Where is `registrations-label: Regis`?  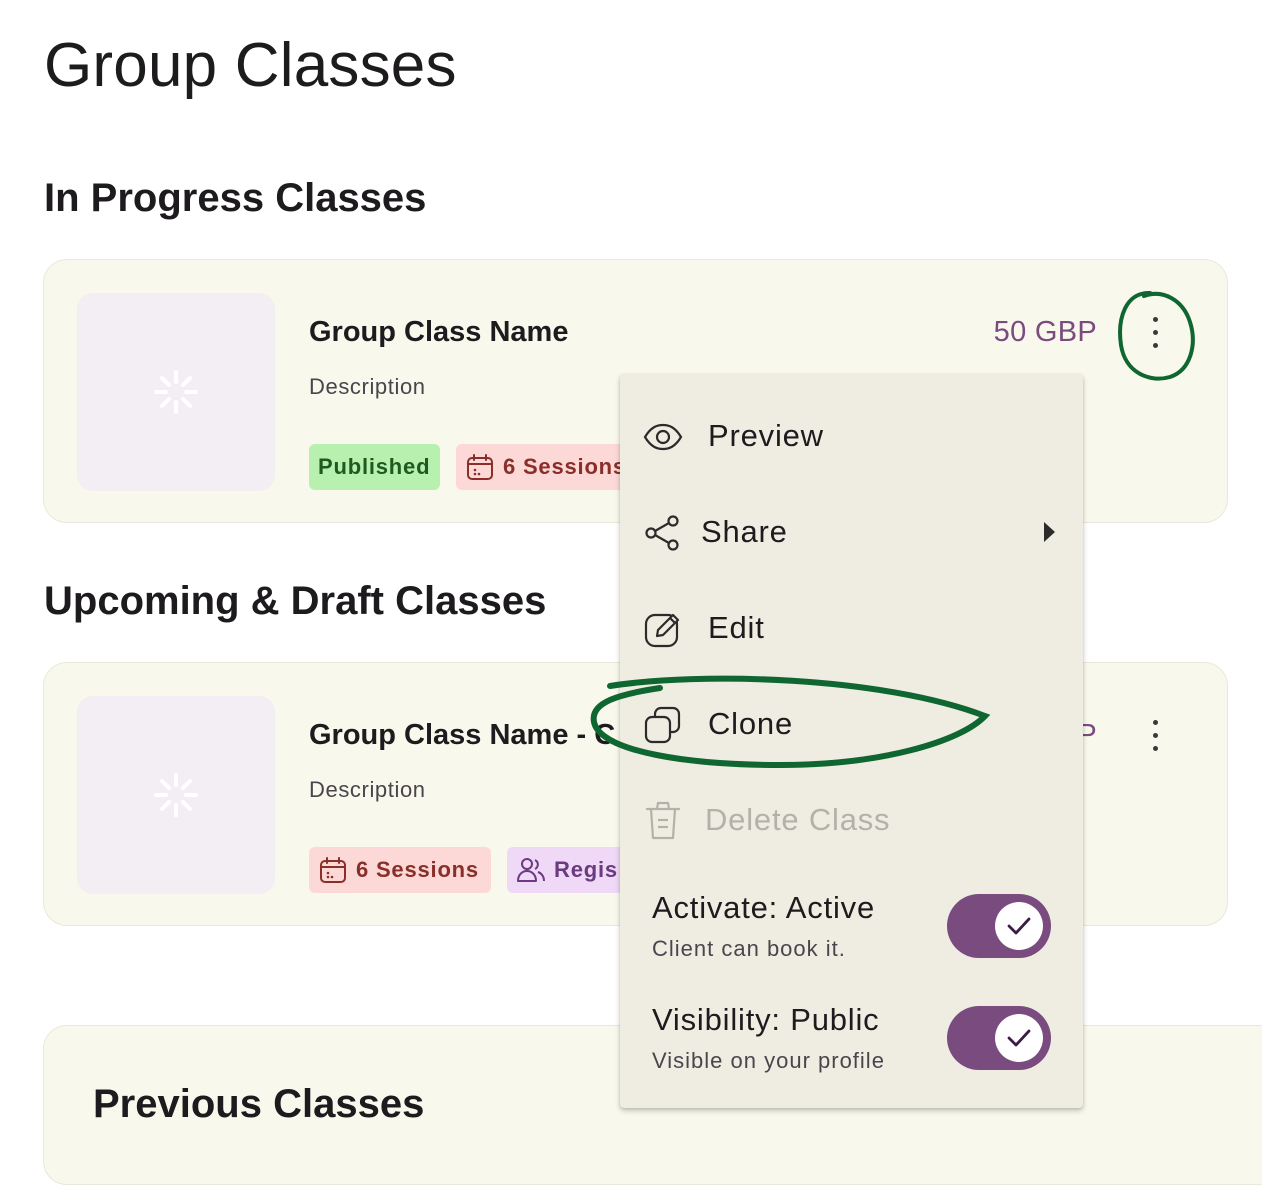
registrations-label: Regis is located at coordinates (586, 869).